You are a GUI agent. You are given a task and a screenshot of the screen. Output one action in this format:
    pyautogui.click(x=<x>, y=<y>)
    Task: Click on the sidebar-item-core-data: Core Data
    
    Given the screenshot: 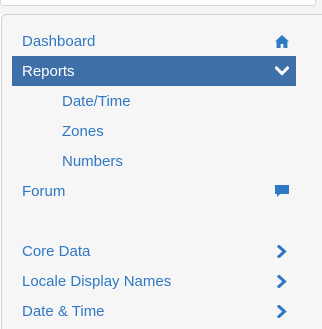 What is the action you would take?
    pyautogui.click(x=154, y=251)
    